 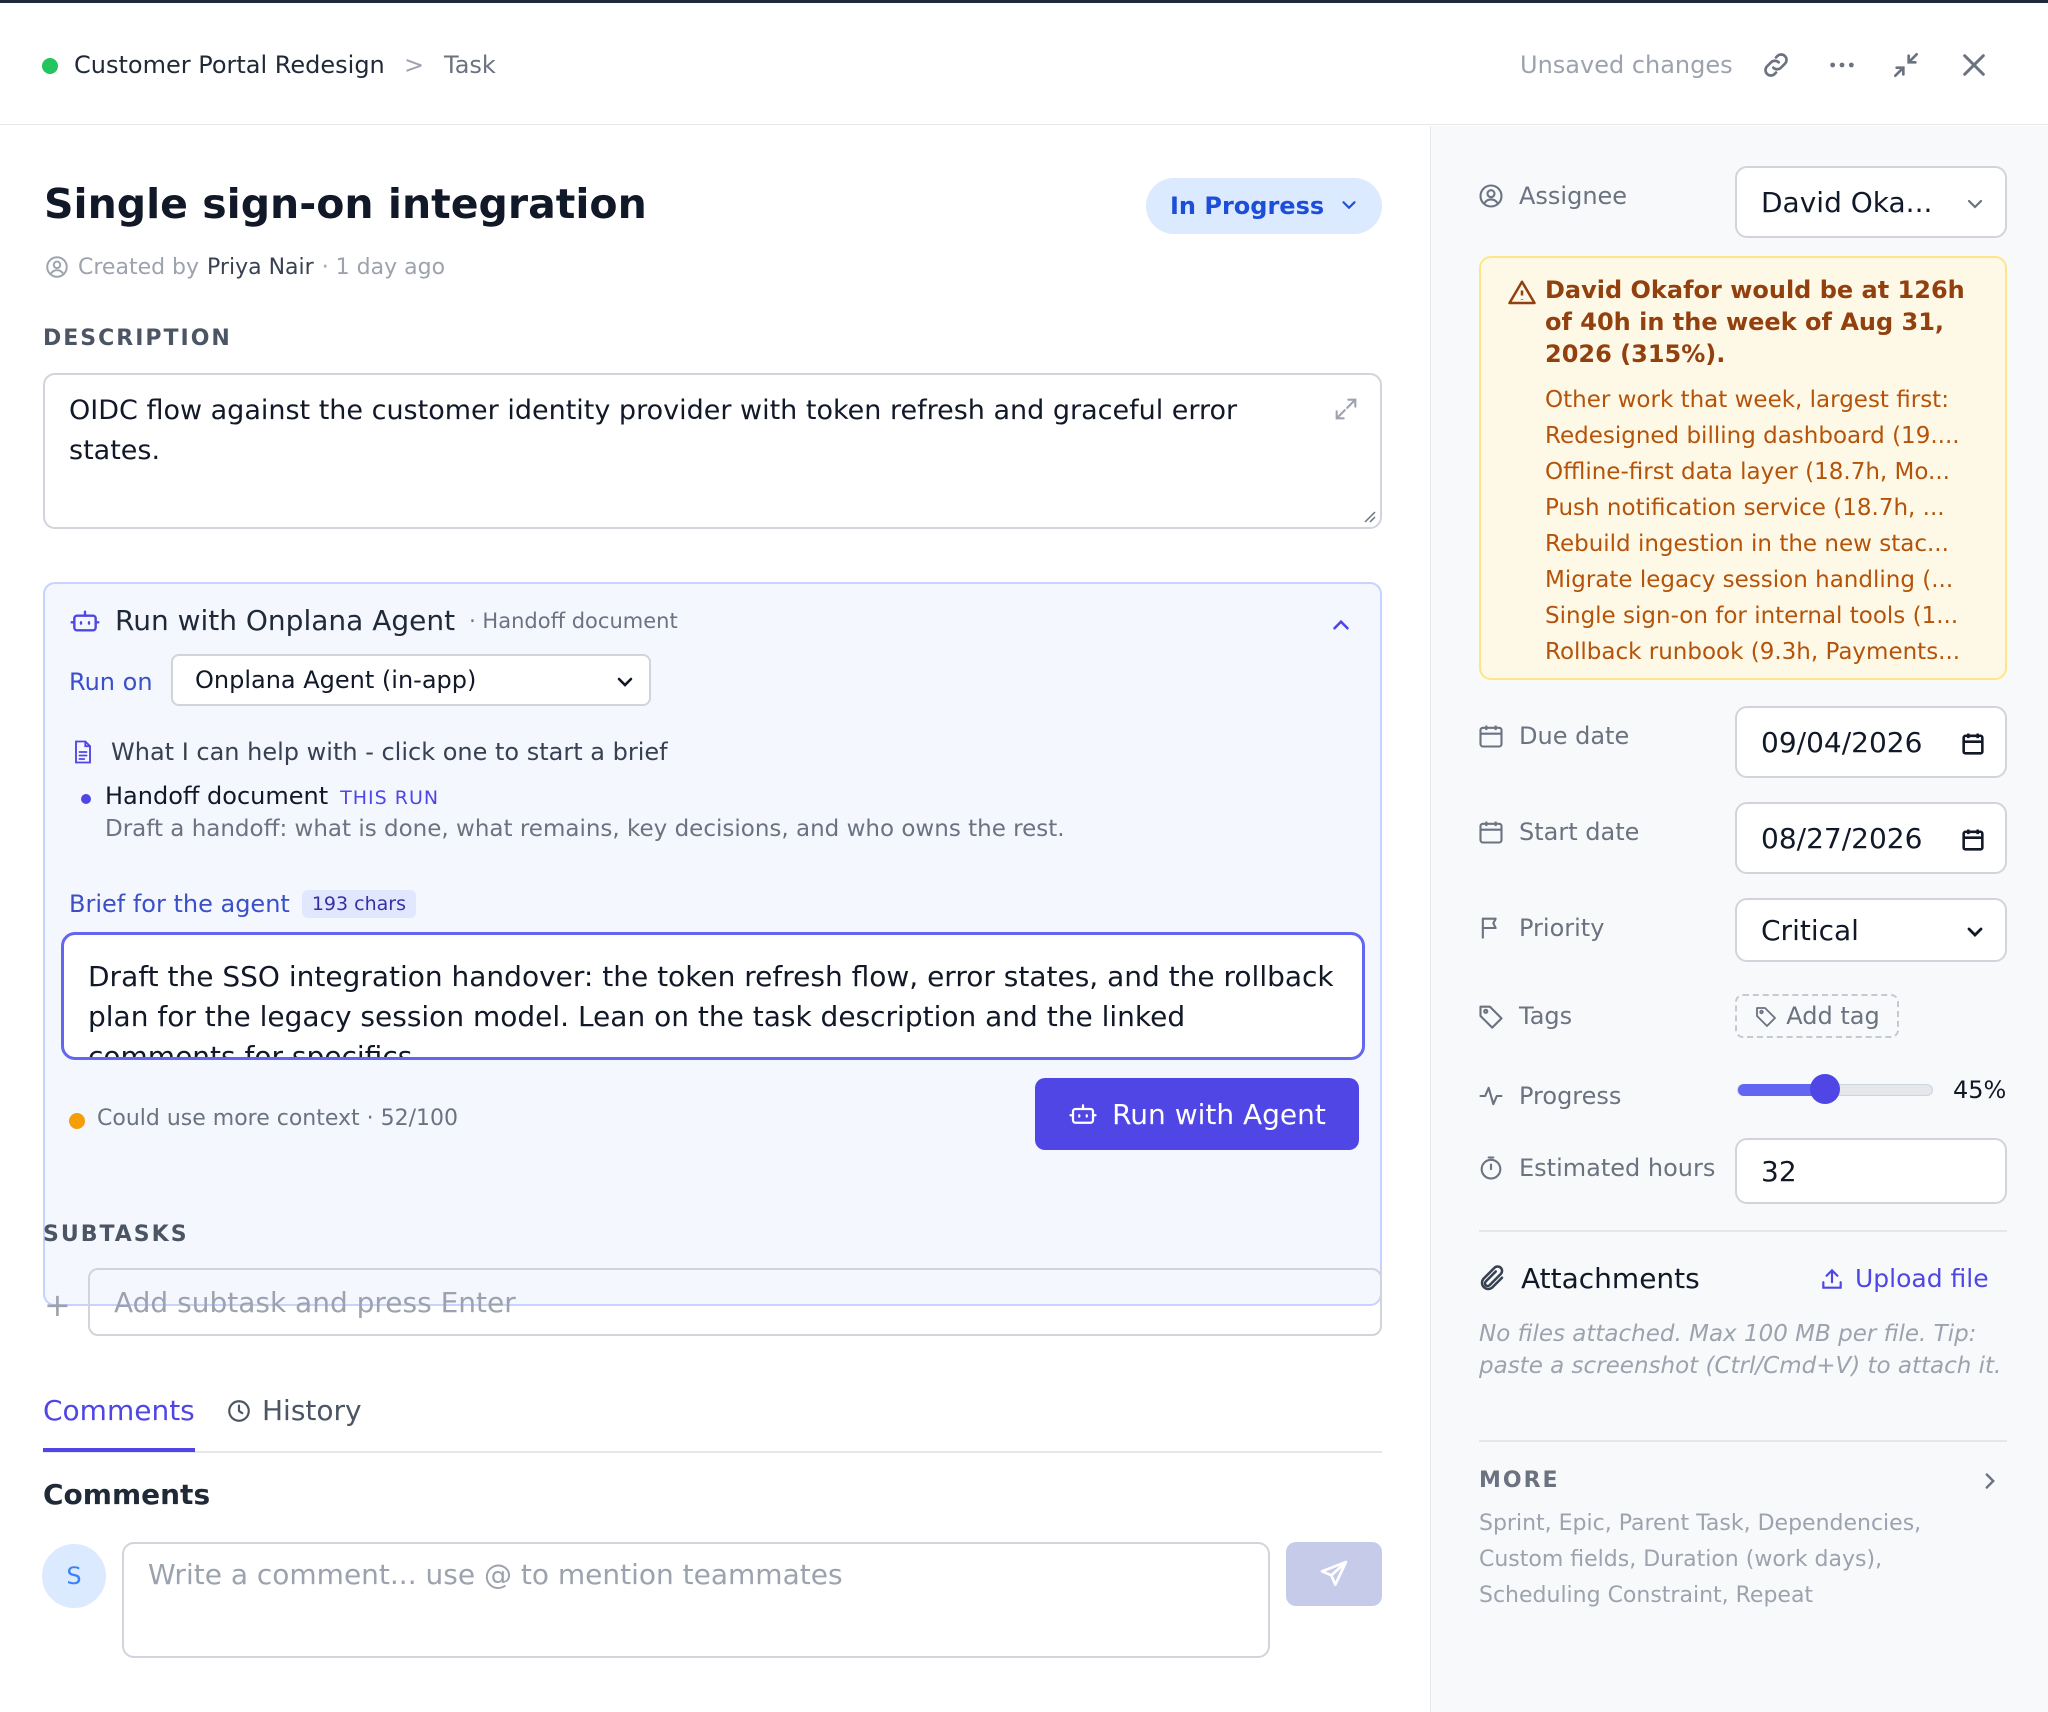 I want to click on hours-label-row: Estimated hours, so click(x=1596, y=1168).